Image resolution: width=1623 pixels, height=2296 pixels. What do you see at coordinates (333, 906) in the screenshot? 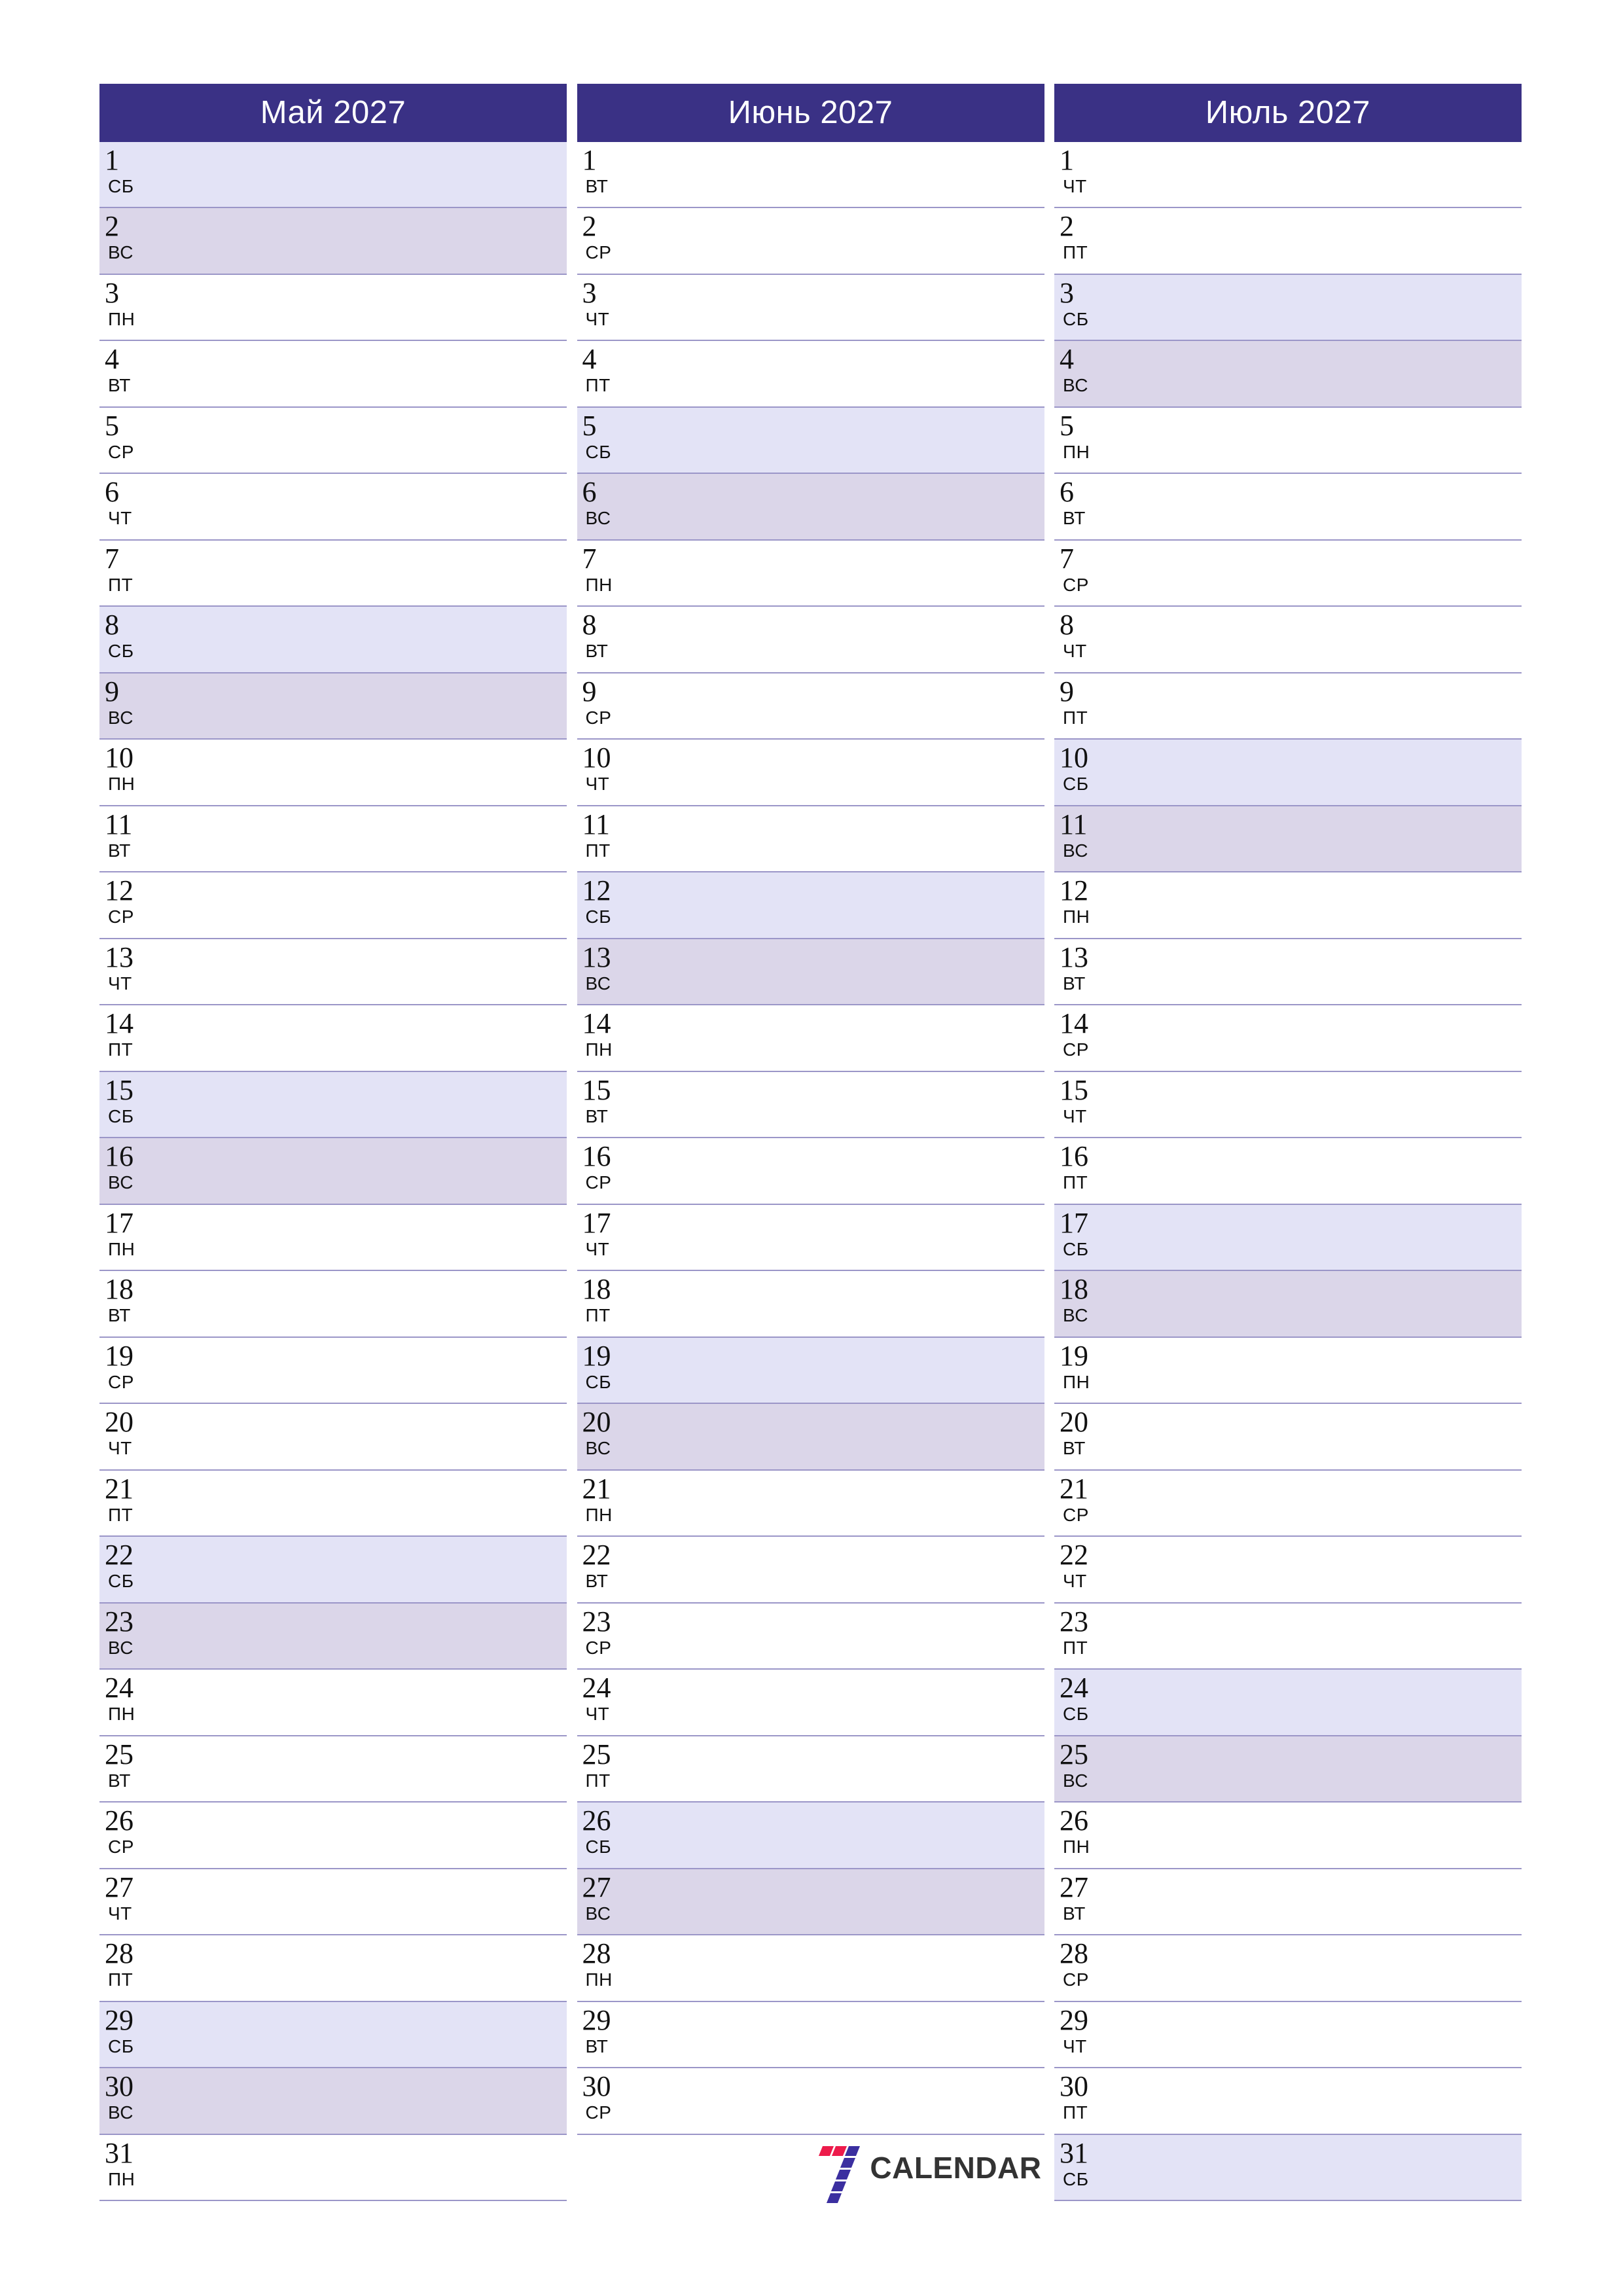
I see `day-row: 12 СР` at bounding box center [333, 906].